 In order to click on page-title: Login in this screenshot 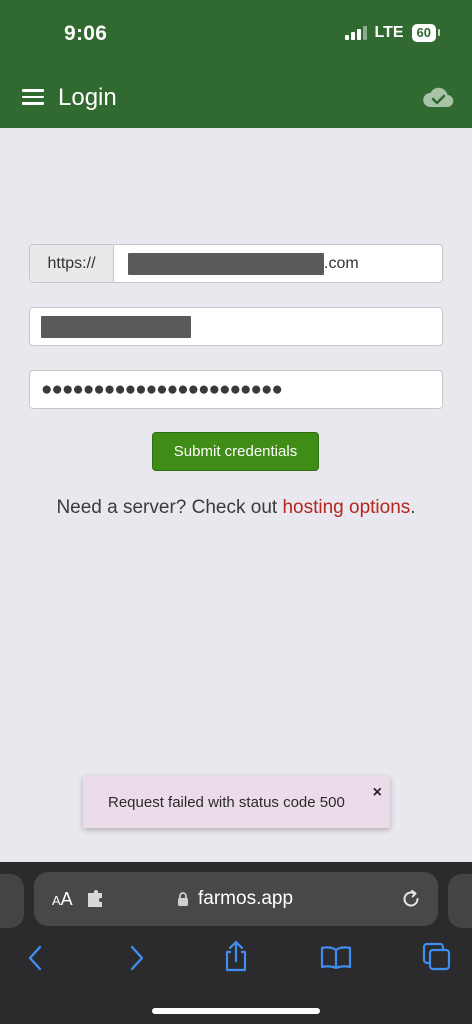, I will do `click(87, 97)`.